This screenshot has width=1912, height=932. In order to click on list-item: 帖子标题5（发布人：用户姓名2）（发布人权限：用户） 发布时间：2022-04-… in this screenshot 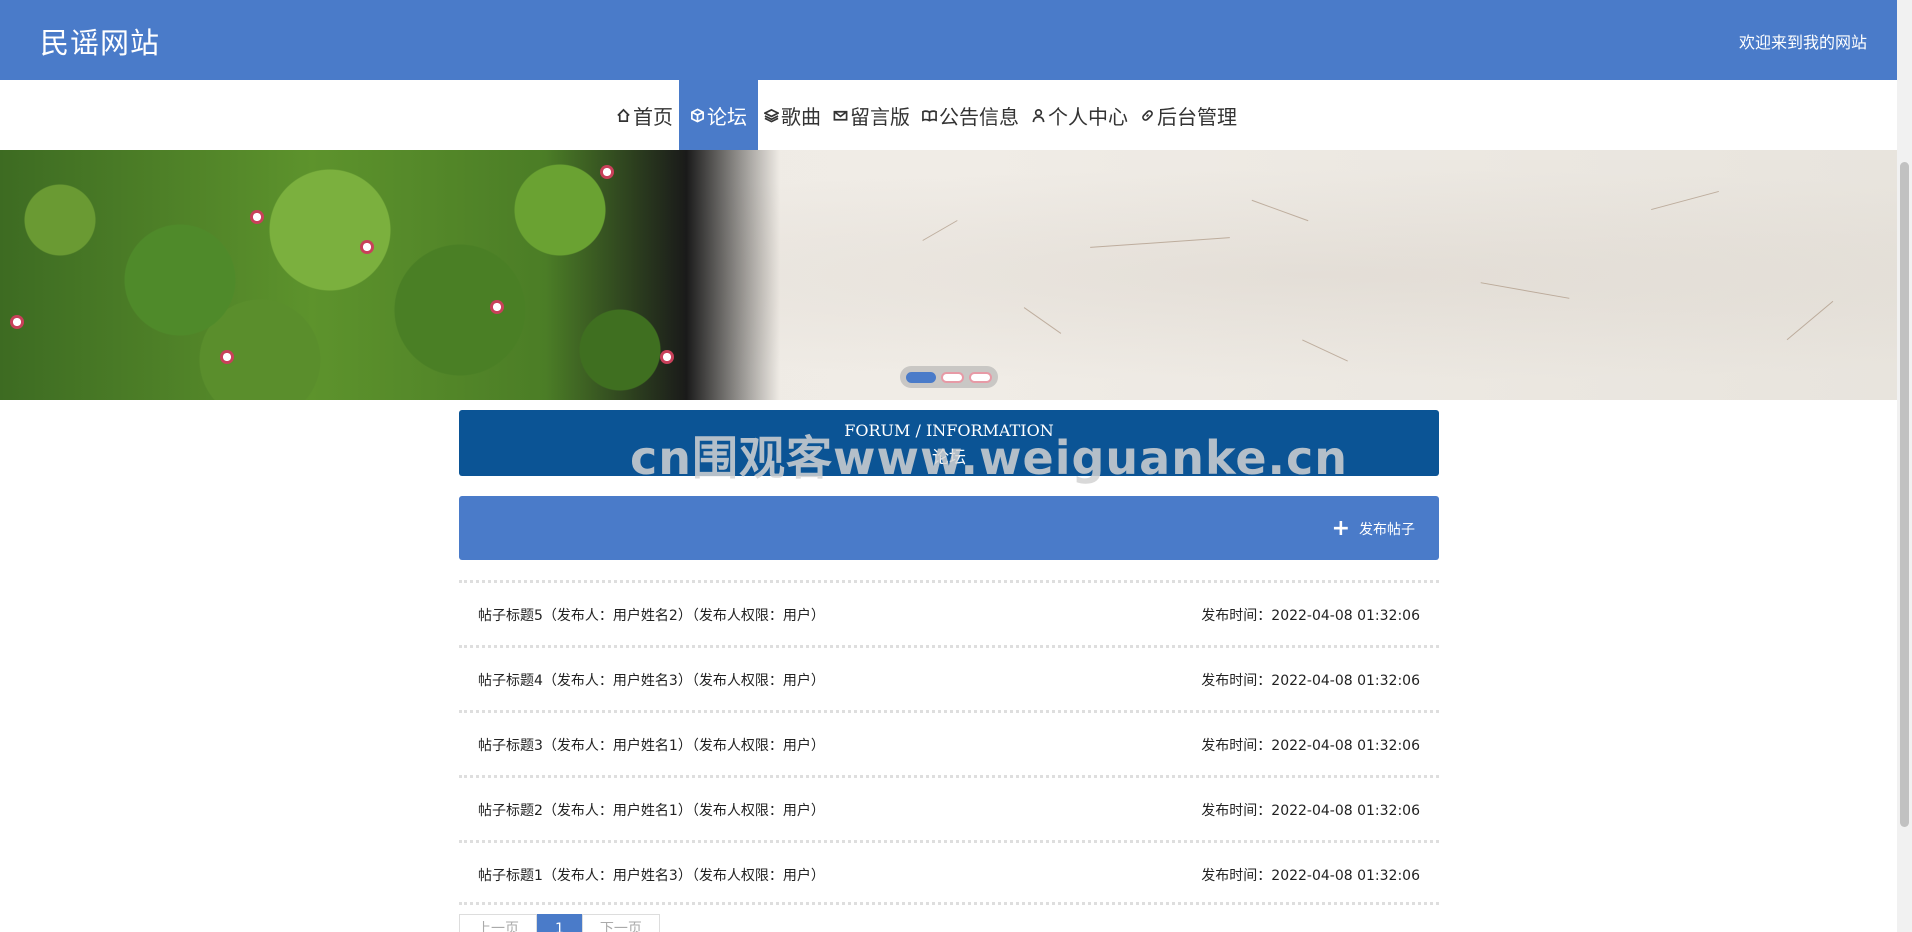, I will do `click(949, 612)`.